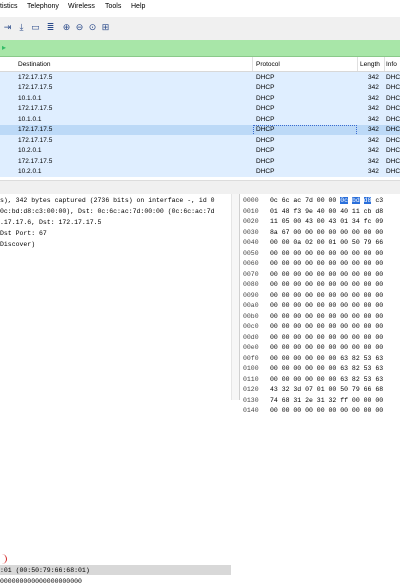  What do you see at coordinates (200, 8) in the screenshot?
I see `menu-bar: tistics Telephony Wireless Tools Help` at bounding box center [200, 8].